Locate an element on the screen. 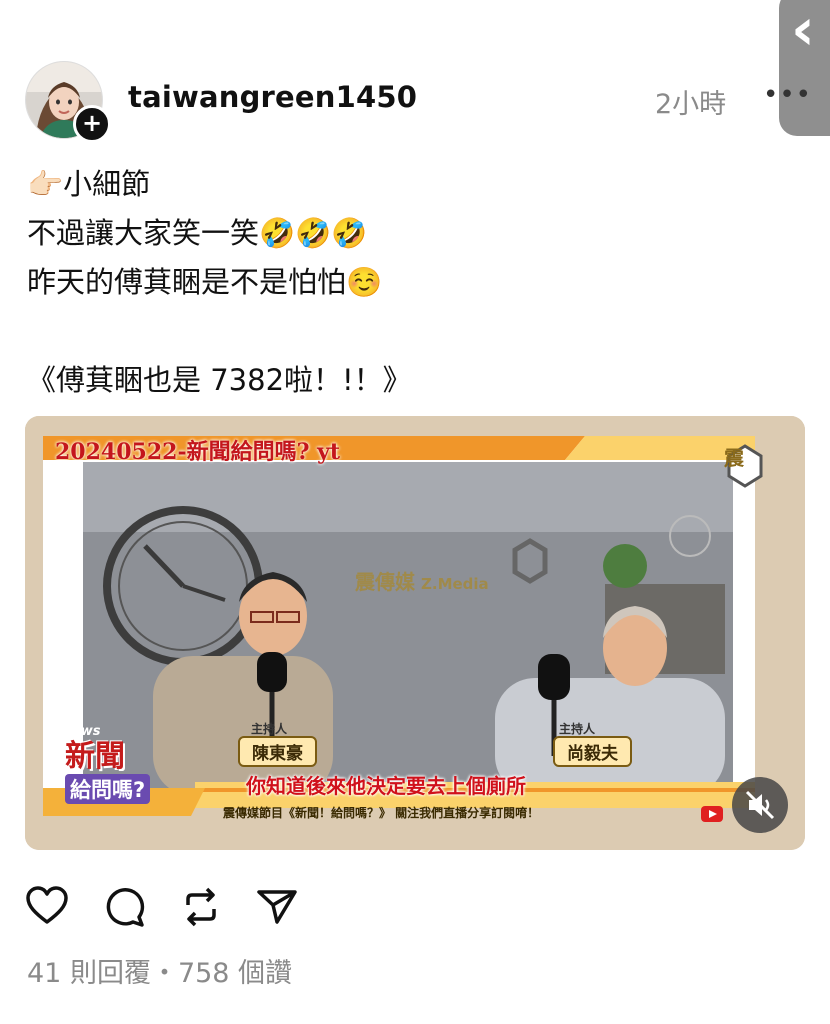 The width and height of the screenshot is (830, 1024). username: taiwangreen1450 is located at coordinates (272, 97).